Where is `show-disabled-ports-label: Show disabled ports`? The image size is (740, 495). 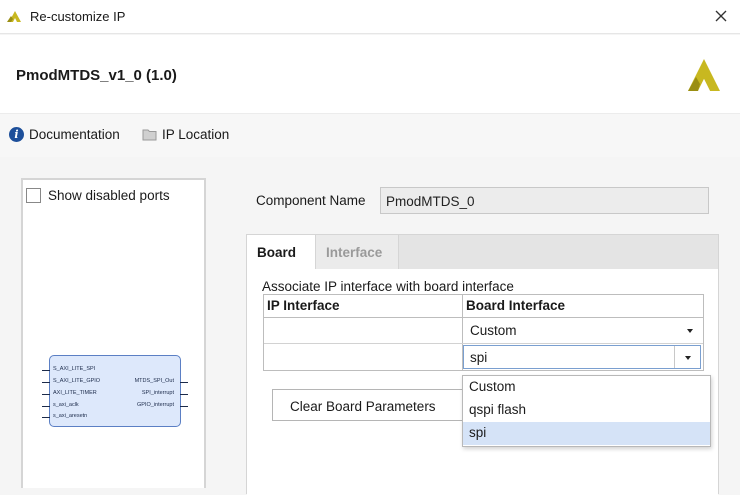
show-disabled-ports-label: Show disabled ports is located at coordinates (109, 195).